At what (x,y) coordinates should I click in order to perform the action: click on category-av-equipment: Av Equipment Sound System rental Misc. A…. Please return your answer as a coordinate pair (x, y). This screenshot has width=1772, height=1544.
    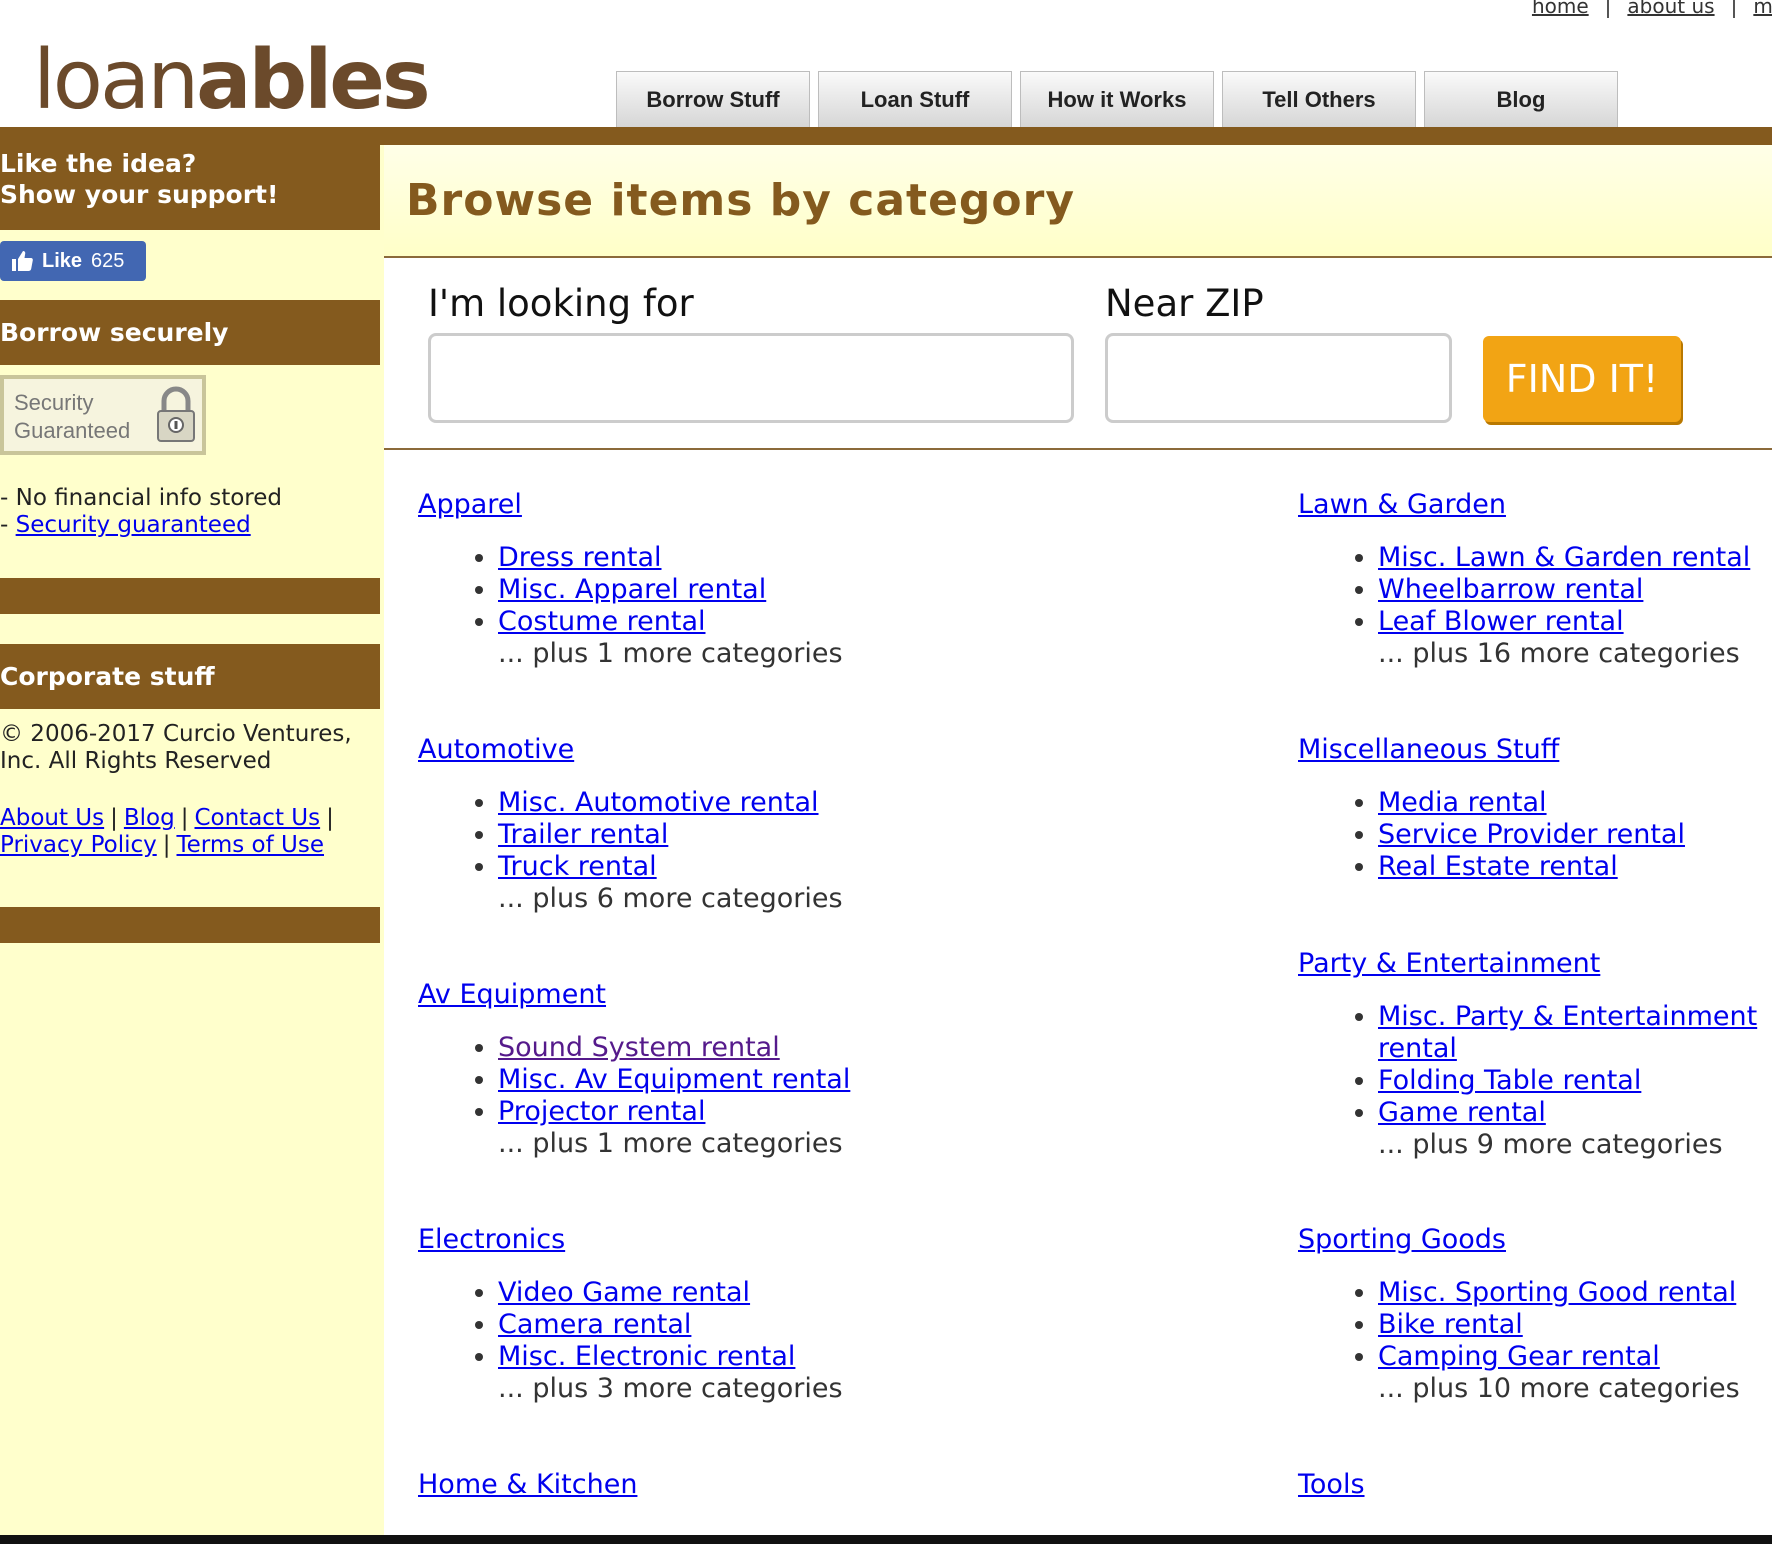
    Looking at the image, I should click on (634, 1069).